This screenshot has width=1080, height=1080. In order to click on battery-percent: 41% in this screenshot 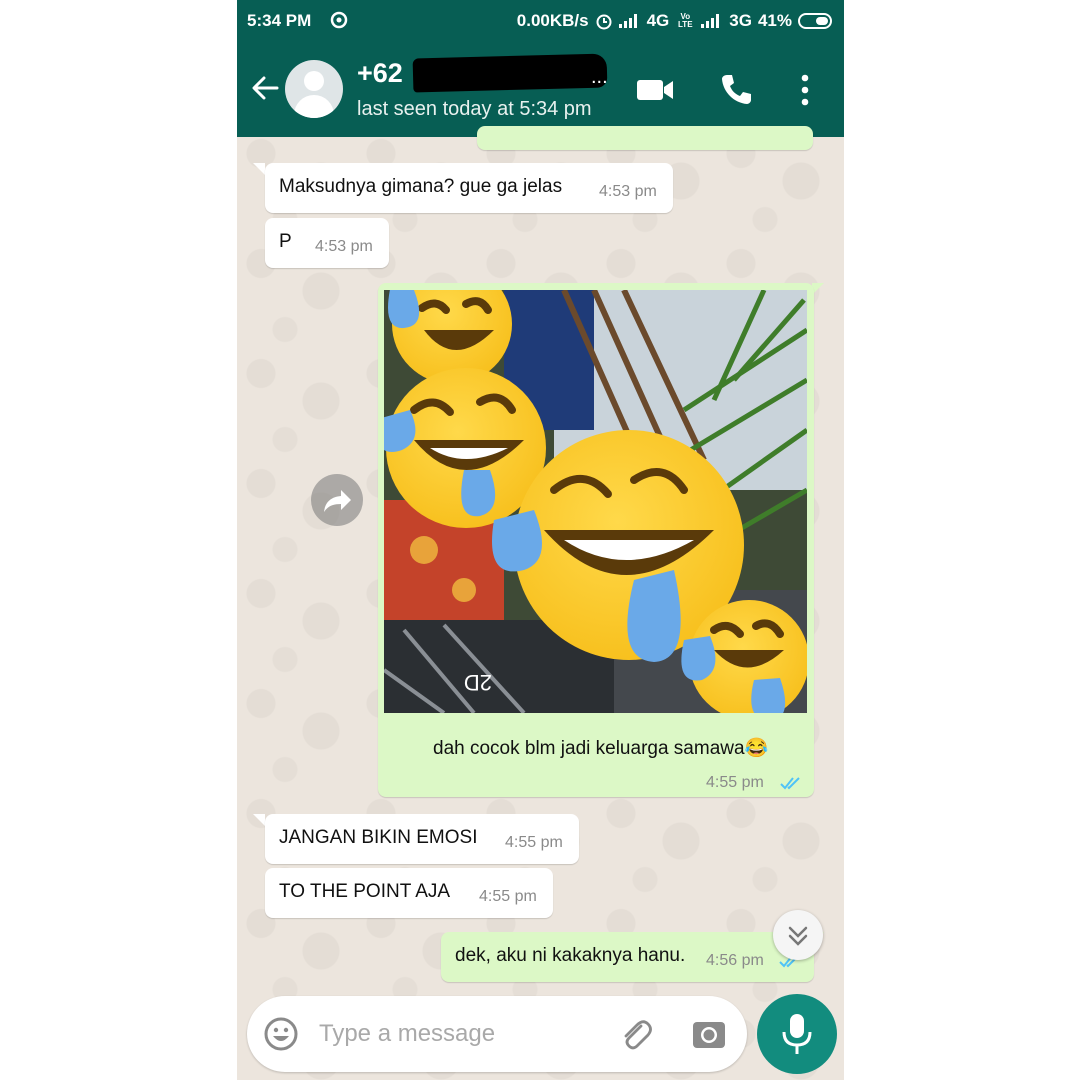, I will do `click(774, 20)`.